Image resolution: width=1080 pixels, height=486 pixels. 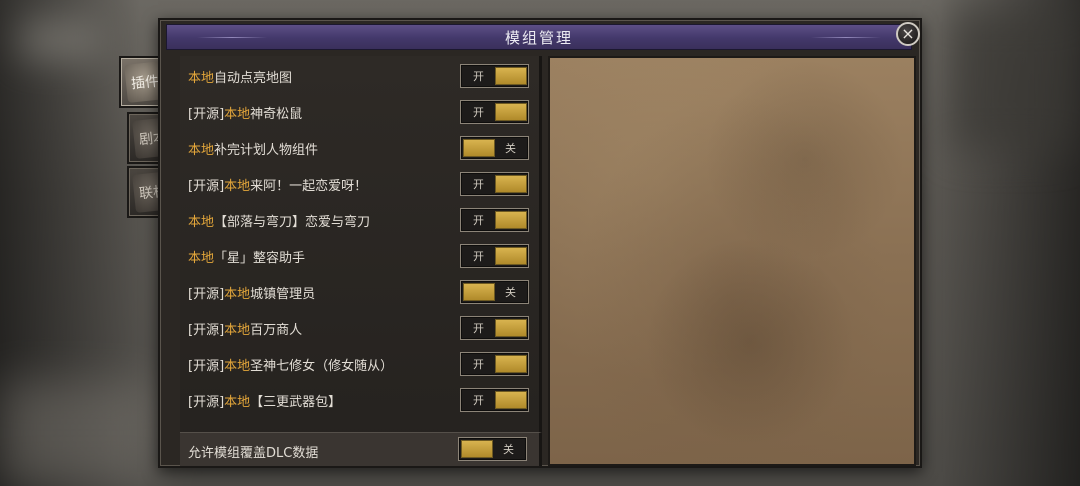 I want to click on close-icon: ×, so click(x=908, y=33).